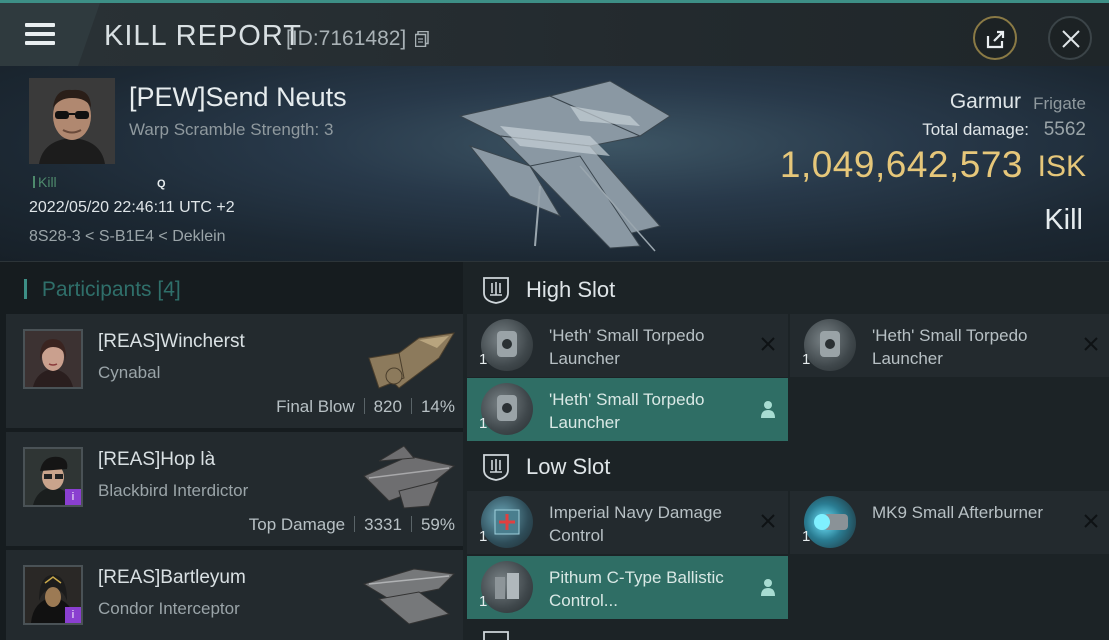 The width and height of the screenshot is (1109, 640). Describe the element at coordinates (901, 164) in the screenshot. I see `isk-value: 1,049,642,573` at that location.